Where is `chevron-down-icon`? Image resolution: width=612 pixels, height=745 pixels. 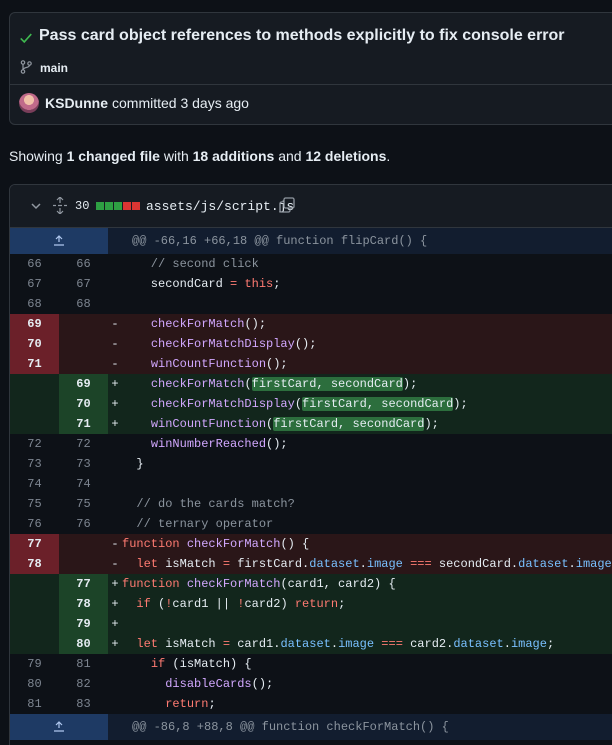
chevron-down-icon is located at coordinates (36, 206).